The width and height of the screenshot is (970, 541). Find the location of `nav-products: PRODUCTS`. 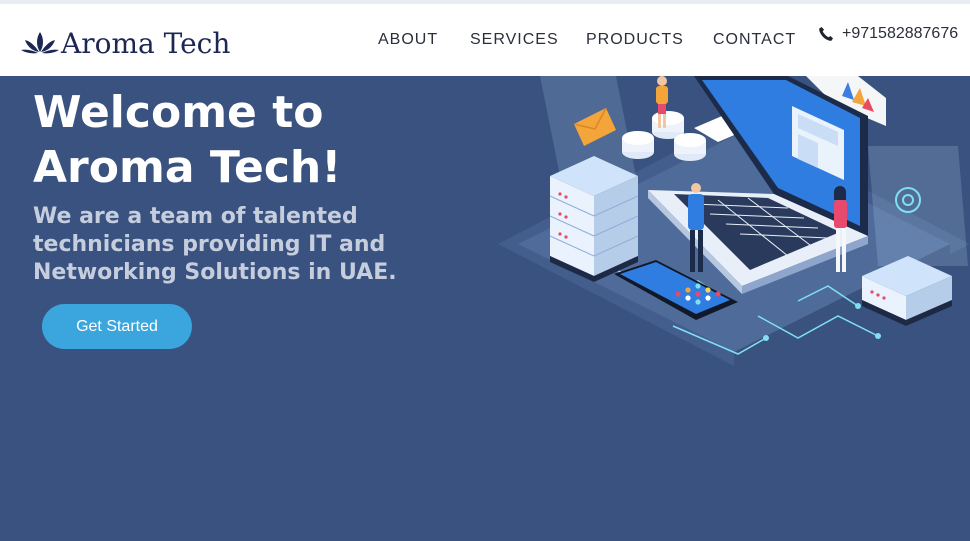

nav-products: PRODUCTS is located at coordinates (635, 40).